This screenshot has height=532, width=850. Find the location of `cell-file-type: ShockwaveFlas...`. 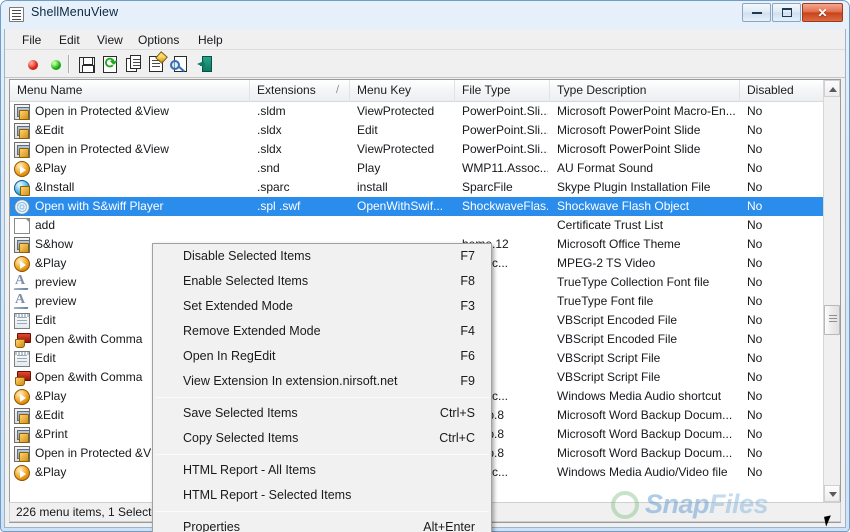

cell-file-type: ShockwaveFlas... is located at coordinates (505, 206).